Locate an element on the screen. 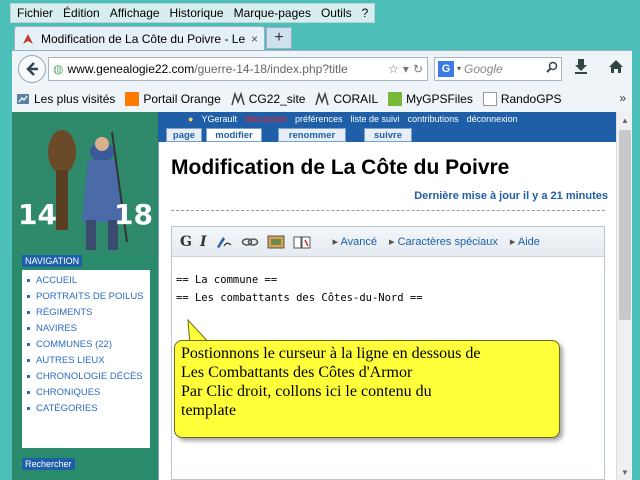 The height and width of the screenshot is (480, 640). globe-icon: ◍ is located at coordinates (58, 68).